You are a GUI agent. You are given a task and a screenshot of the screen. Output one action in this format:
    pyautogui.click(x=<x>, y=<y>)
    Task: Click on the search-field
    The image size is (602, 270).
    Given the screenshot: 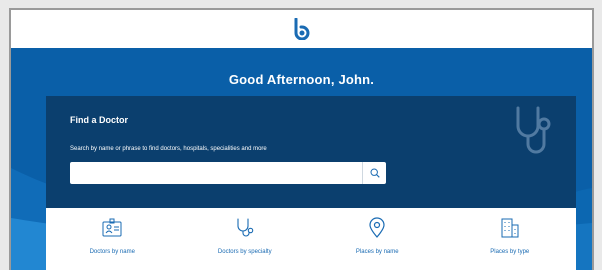 What is the action you would take?
    pyautogui.click(x=228, y=173)
    